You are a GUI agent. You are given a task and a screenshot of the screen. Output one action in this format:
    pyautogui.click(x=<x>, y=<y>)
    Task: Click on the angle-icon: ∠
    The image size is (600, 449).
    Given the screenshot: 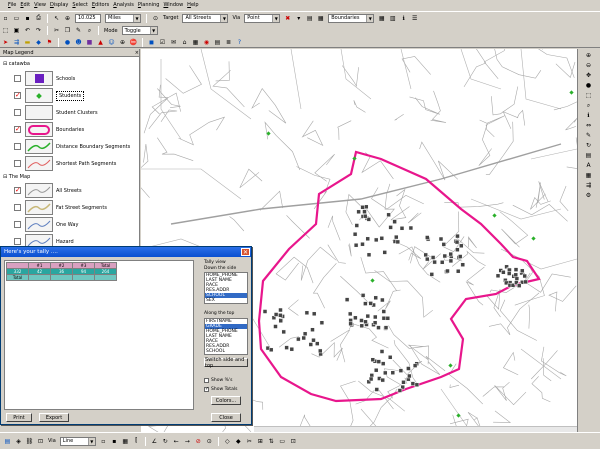 What is the action you would take?
    pyautogui.click(x=154, y=441)
    